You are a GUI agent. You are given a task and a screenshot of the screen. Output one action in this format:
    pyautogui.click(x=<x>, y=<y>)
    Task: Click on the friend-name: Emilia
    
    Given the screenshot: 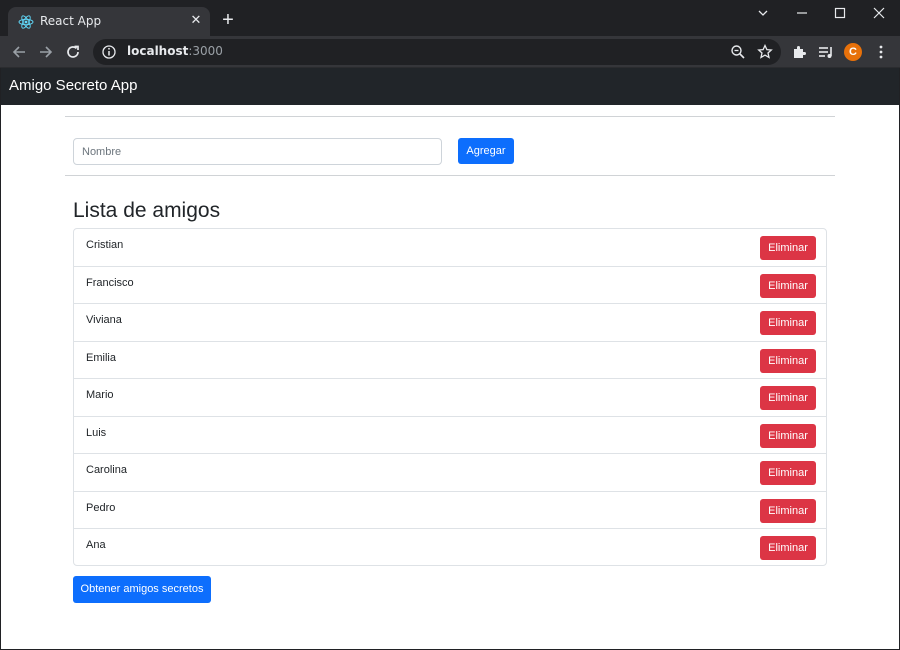 What is the action you would take?
    pyautogui.click(x=101, y=357)
    